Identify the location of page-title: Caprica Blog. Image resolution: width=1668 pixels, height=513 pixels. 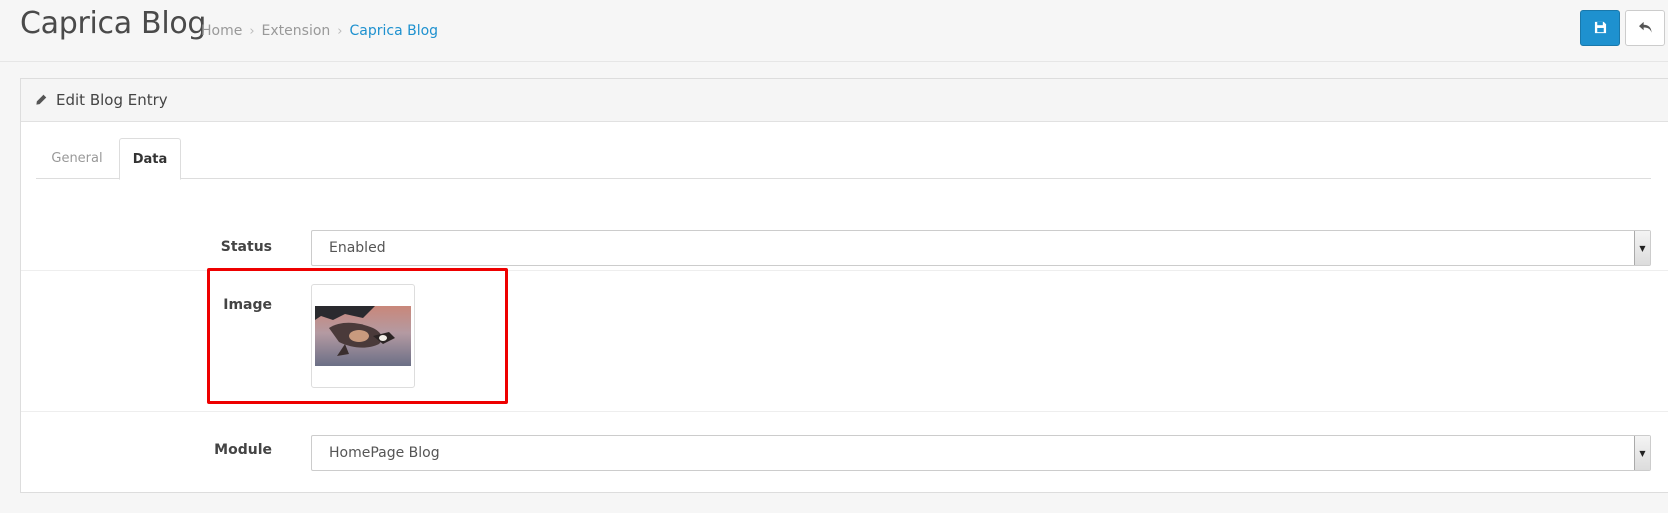
(113, 23).